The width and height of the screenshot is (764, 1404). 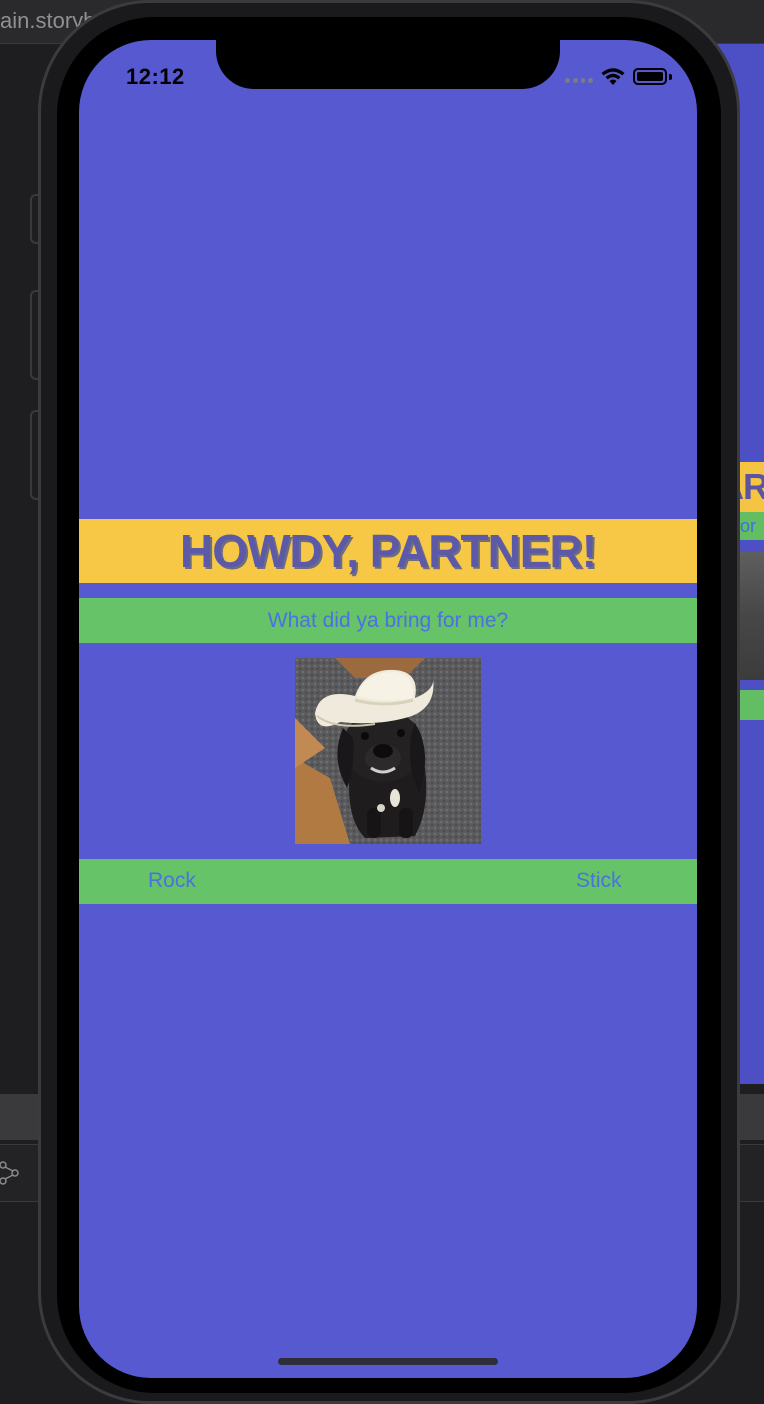 I want to click on status-icons, so click(x=620, y=77).